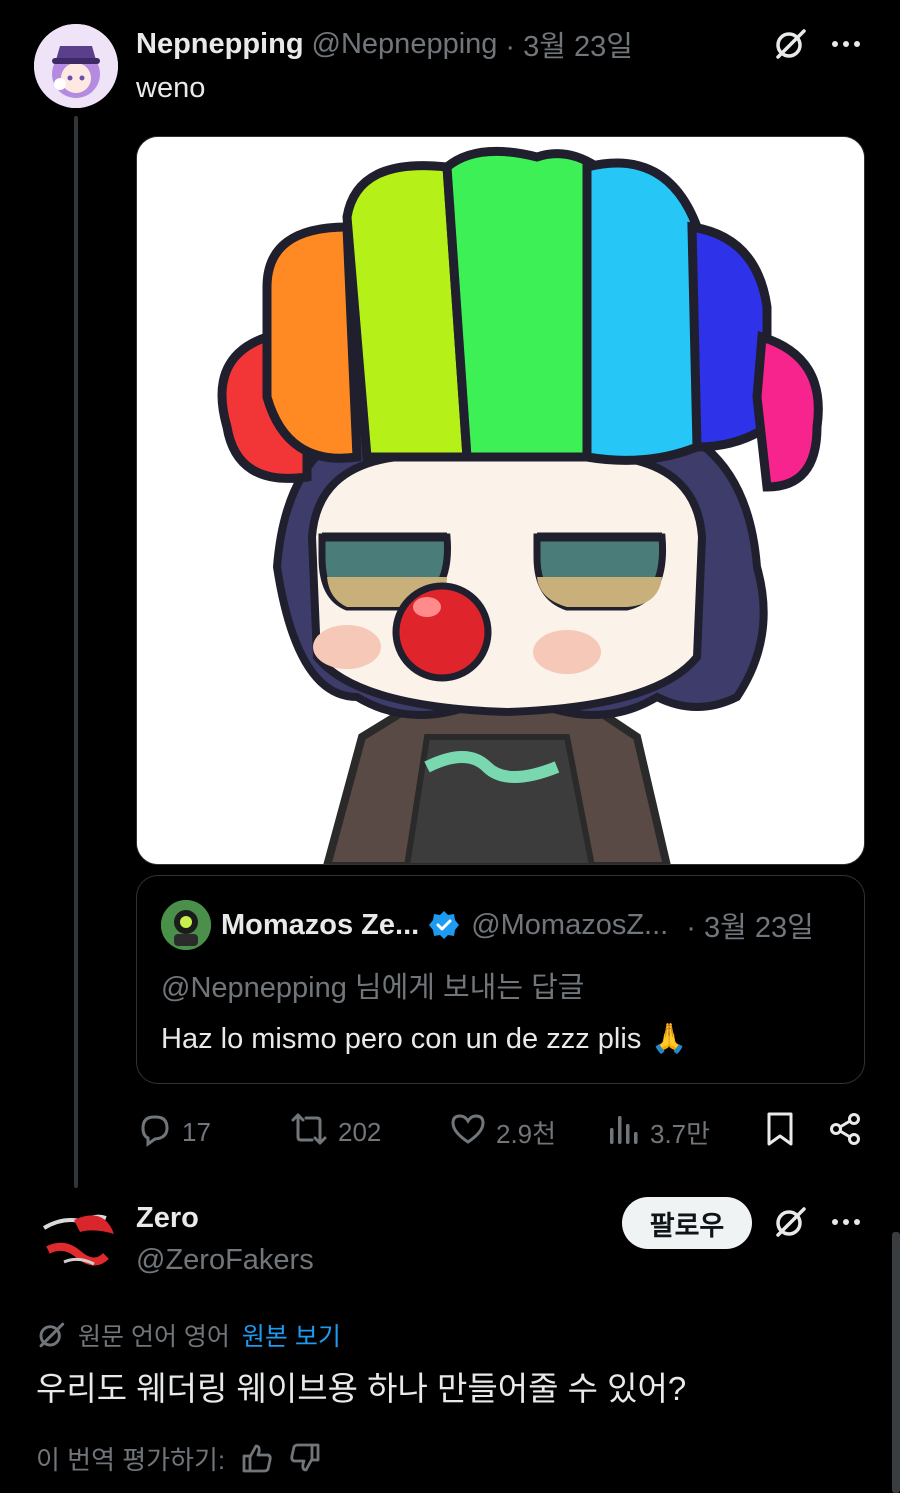  I want to click on quoted-tweet-header: Momazos Ze... @MomazosZ... · 3월 23일, so click(517, 925).